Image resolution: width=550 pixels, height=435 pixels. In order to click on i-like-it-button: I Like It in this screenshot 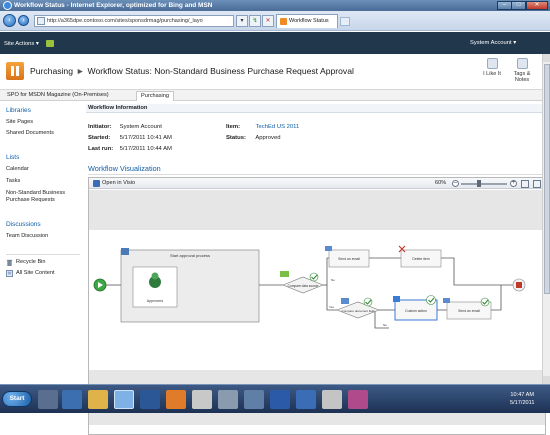, I will do `click(492, 73)`.